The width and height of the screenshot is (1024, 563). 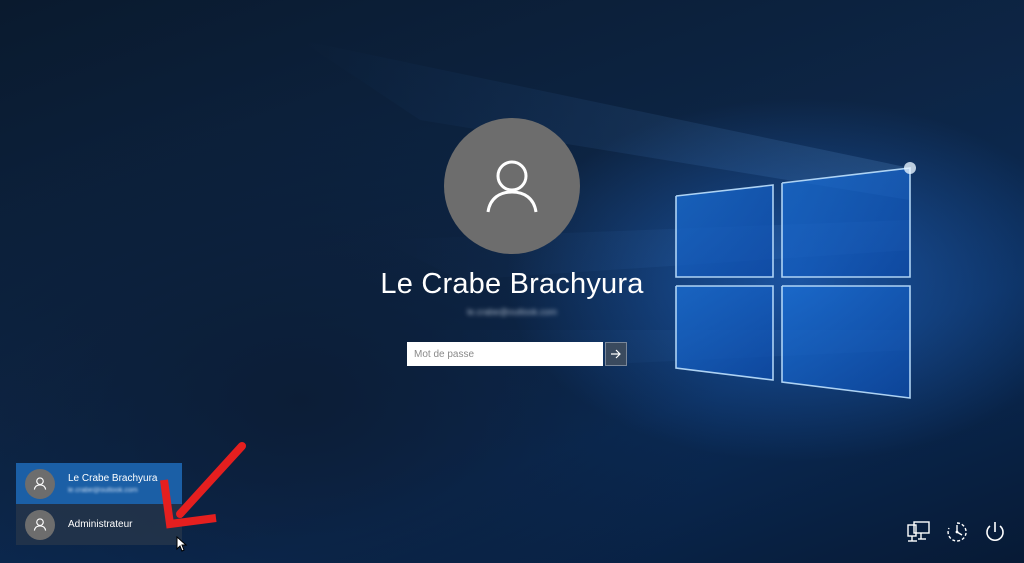 I want to click on user-item-name: Le Crabe Brachyura, so click(x=113, y=478).